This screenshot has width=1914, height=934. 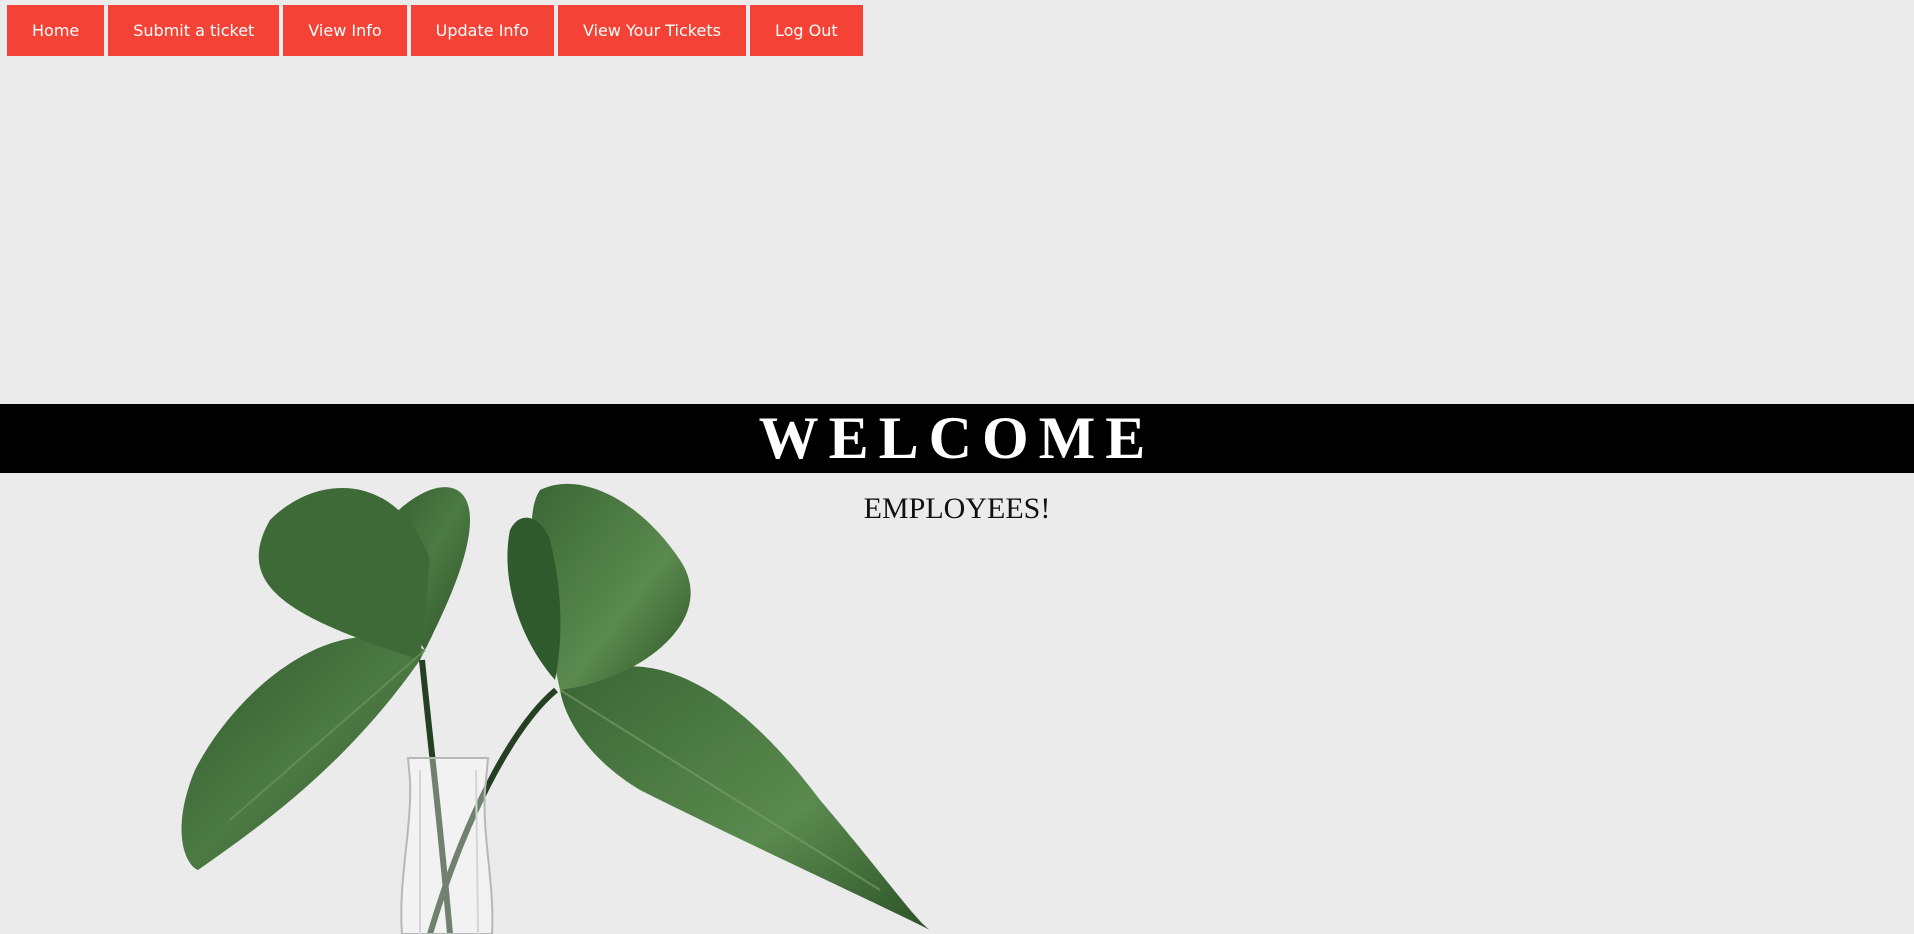 I want to click on welcome-banner: WELCOME, so click(x=957, y=438).